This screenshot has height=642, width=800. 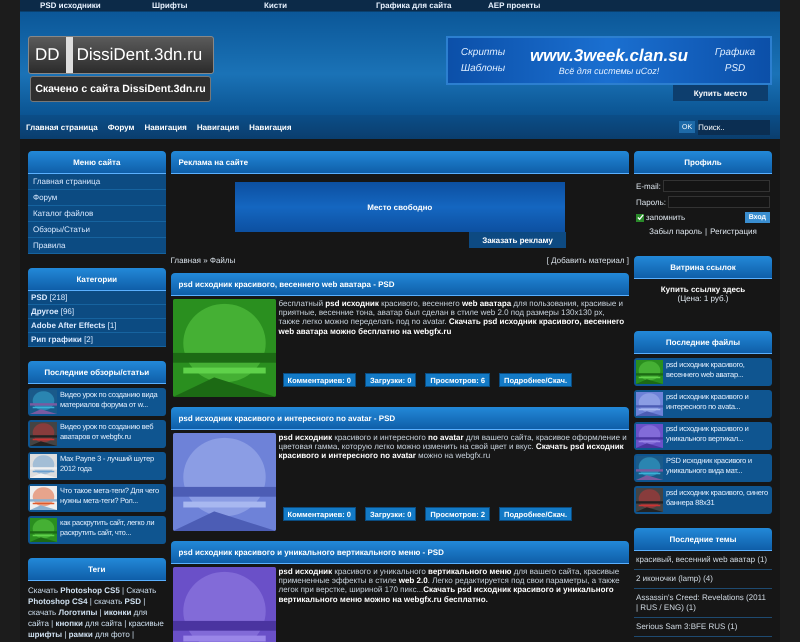 What do you see at coordinates (609, 71) in the screenshot?
I see `banner-tagline: Всё для системы uCoz!` at bounding box center [609, 71].